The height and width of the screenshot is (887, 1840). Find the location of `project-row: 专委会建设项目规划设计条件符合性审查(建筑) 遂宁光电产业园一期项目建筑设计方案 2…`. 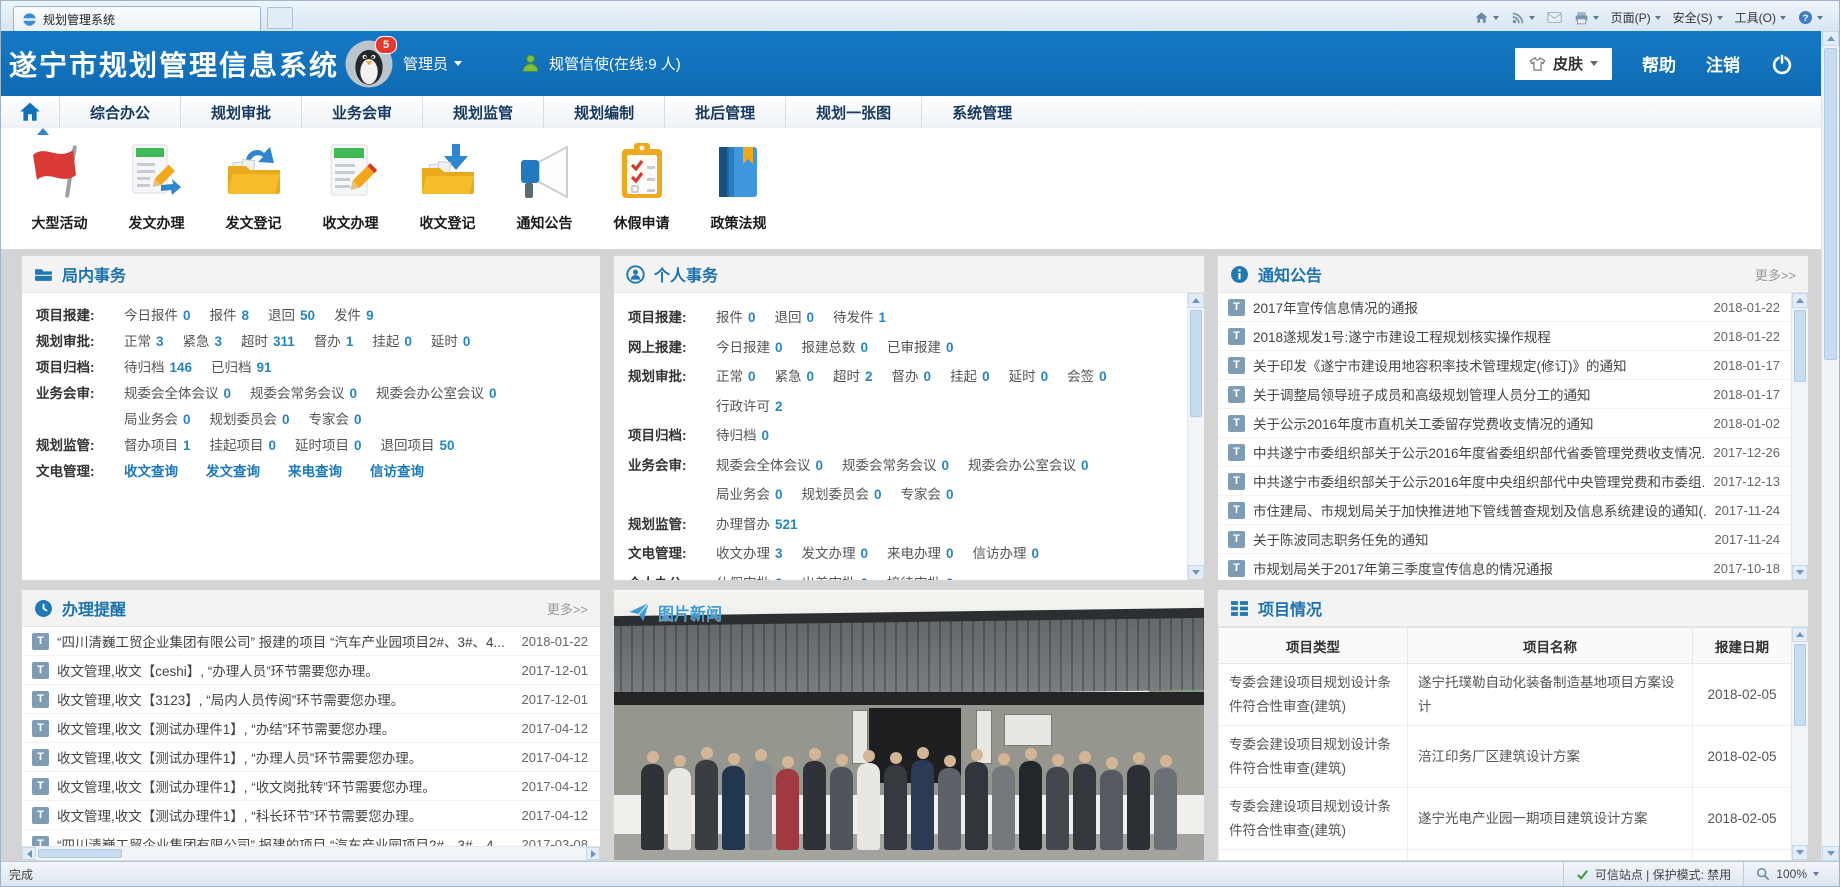

project-row: 专委会建设项目规划设计条件符合性审查(建筑) 遂宁光电产业园一期项目建筑设计方案 2… is located at coordinates (1505, 818).